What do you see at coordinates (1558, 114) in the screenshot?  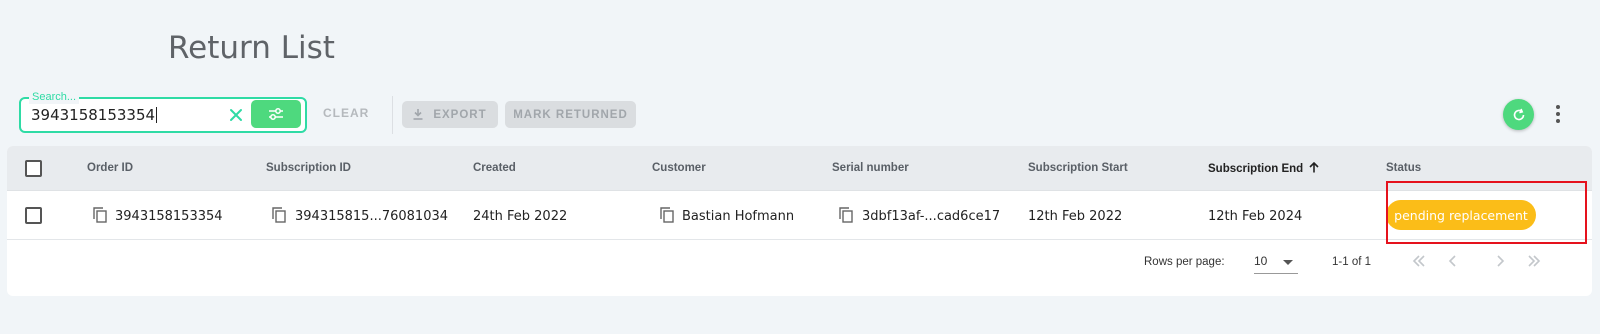 I see `more-options-icon` at bounding box center [1558, 114].